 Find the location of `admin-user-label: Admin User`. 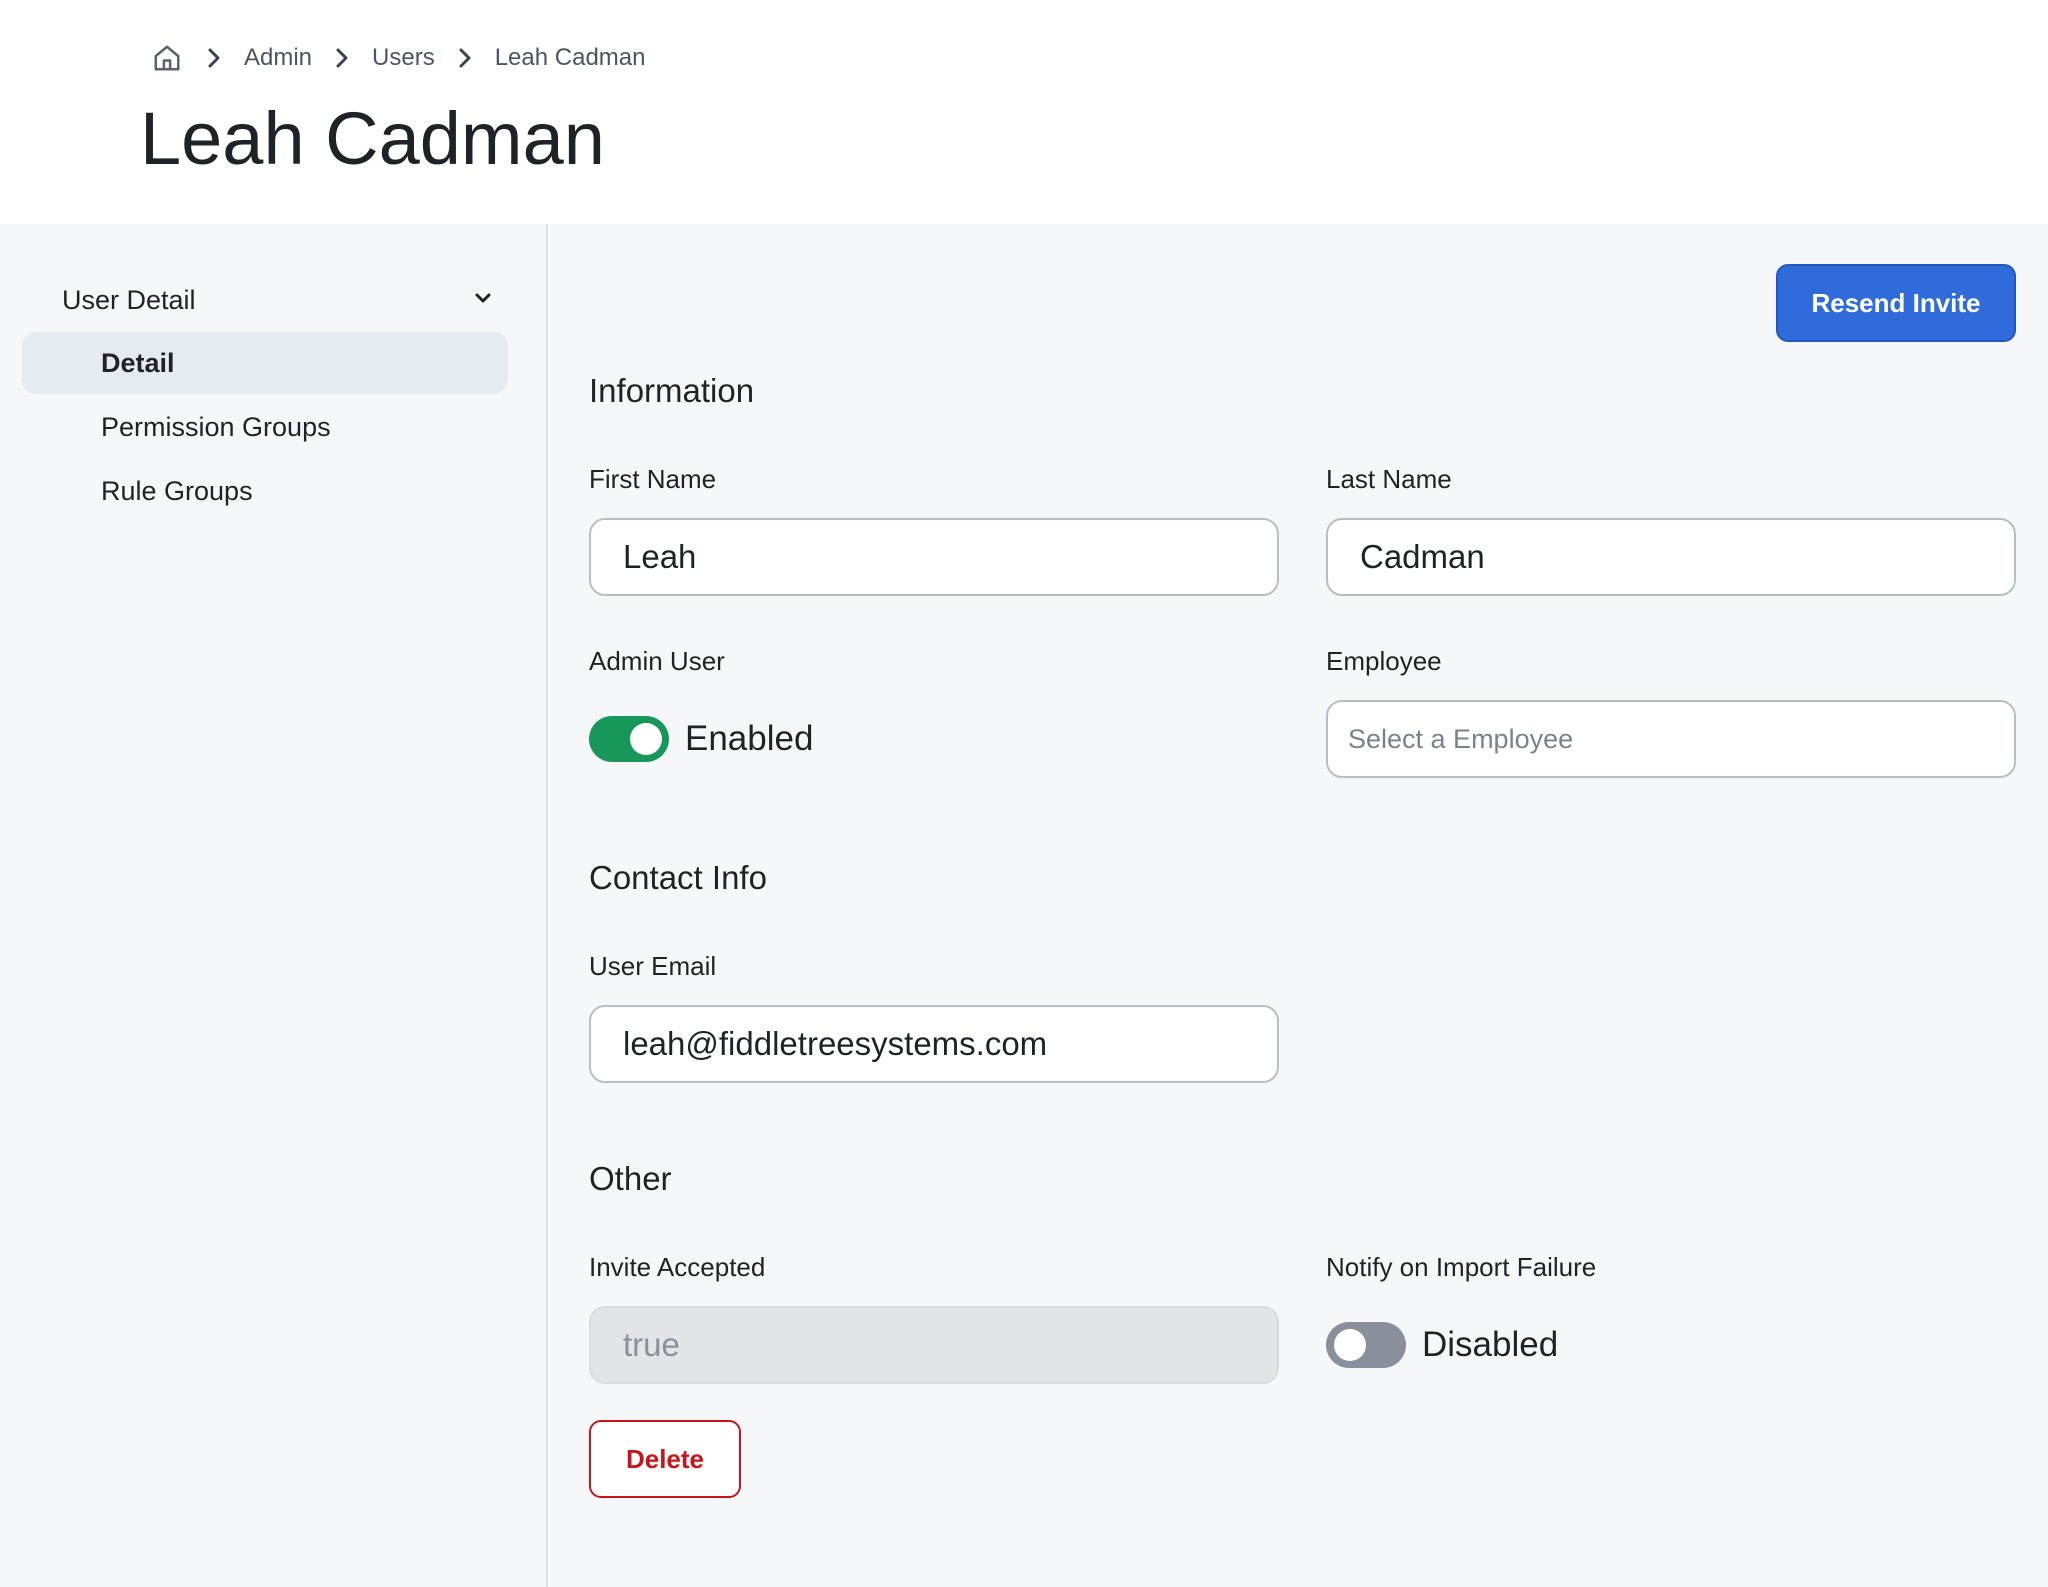

admin-user-label: Admin User is located at coordinates (657, 661).